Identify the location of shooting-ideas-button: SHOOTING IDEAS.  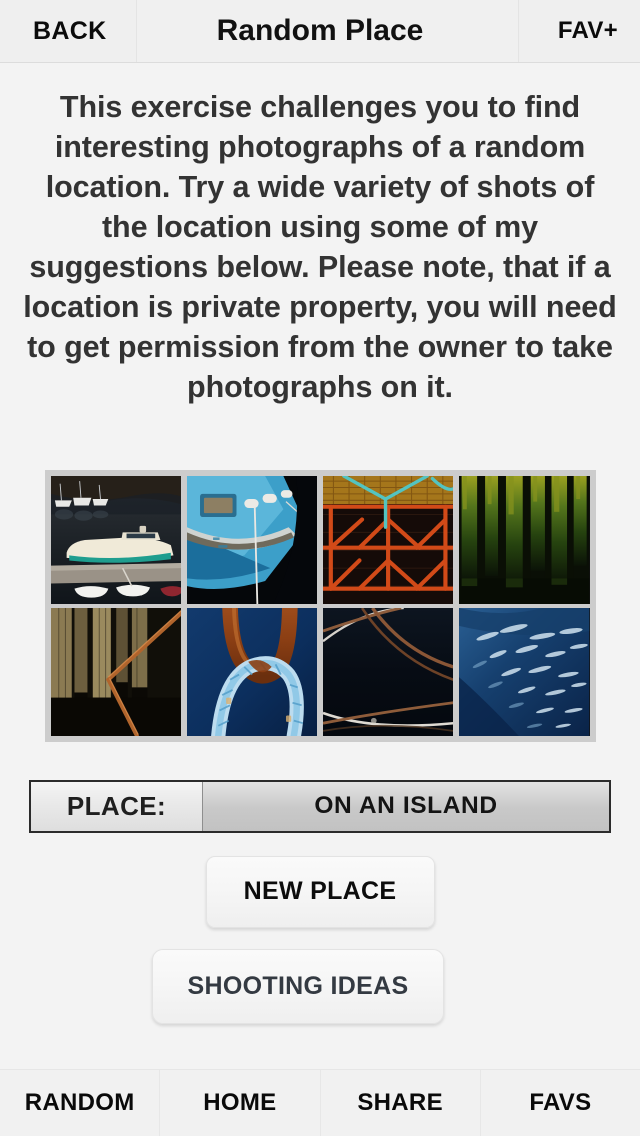
(298, 986).